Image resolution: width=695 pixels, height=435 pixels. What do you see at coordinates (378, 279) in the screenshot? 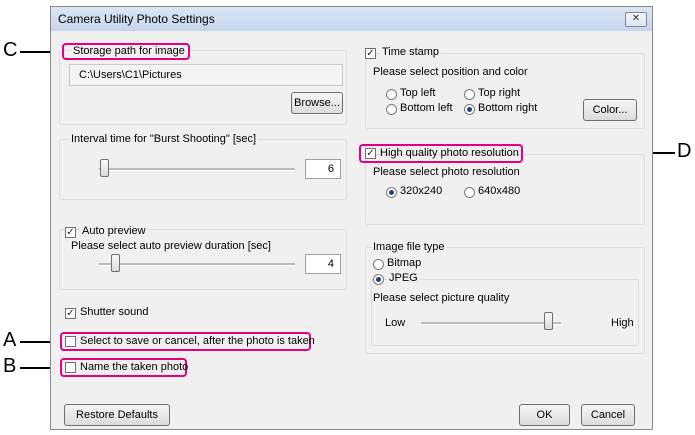
I see `file-type-jpeg-radio` at bounding box center [378, 279].